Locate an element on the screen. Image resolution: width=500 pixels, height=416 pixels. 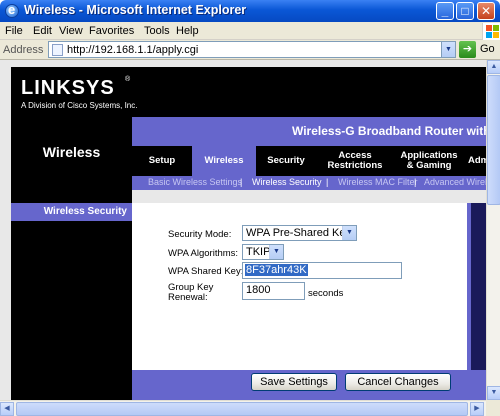
scroll-down-icon: ▼ is located at coordinates (493, 393).